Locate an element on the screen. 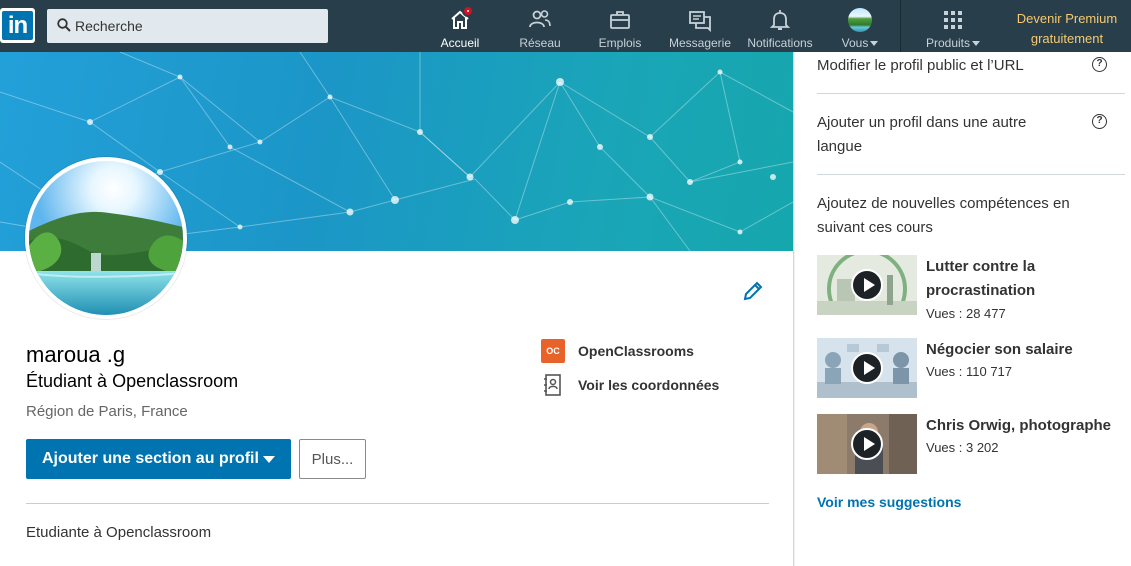 Image resolution: width=1131 pixels, height=566 pixels. linkedin-logo: in is located at coordinates (17, 25).